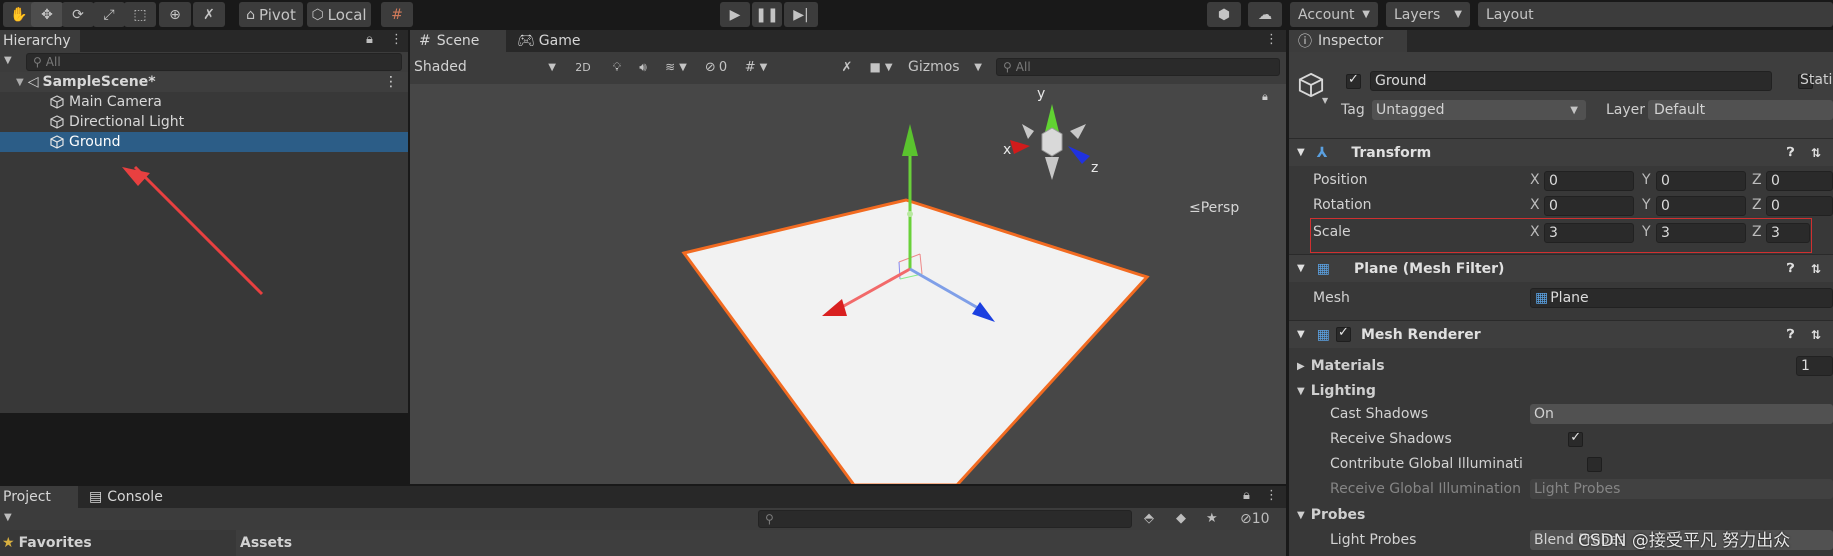  I want to click on probes-foldout: ▼ Probes, so click(1561, 515).